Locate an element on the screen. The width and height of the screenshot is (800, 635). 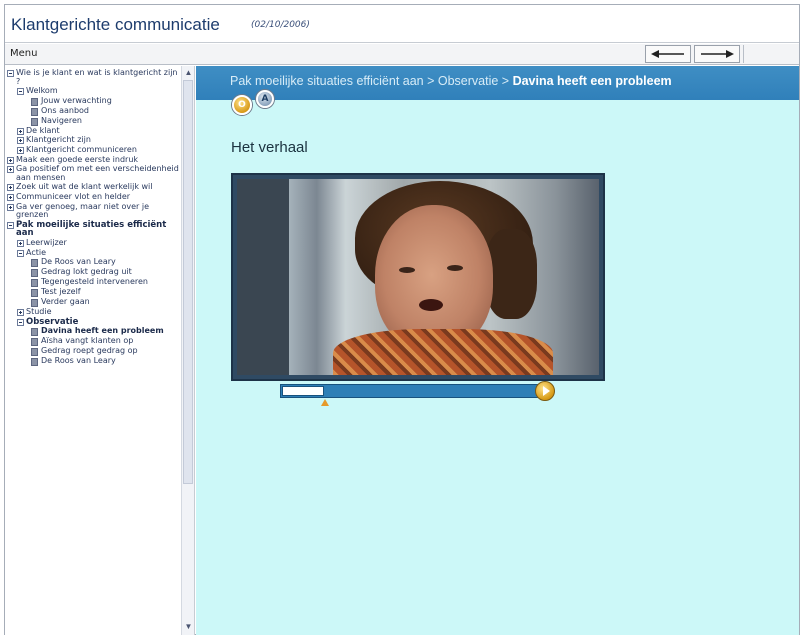
tree-item-label: Tegengesteld interveneren is located at coordinates (94, 282).